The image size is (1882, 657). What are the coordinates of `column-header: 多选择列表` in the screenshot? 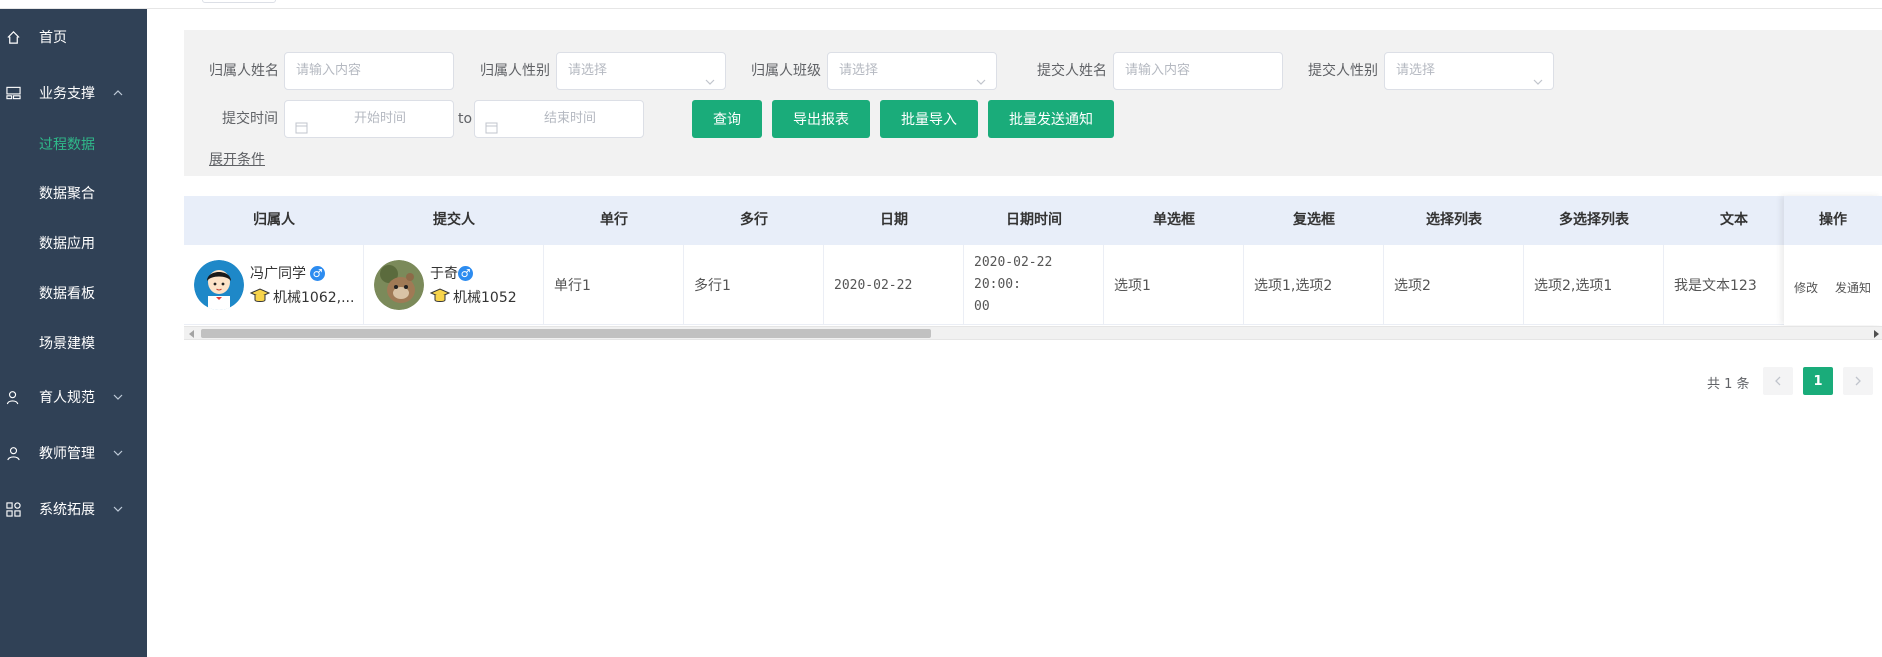 It's located at (1594, 220).